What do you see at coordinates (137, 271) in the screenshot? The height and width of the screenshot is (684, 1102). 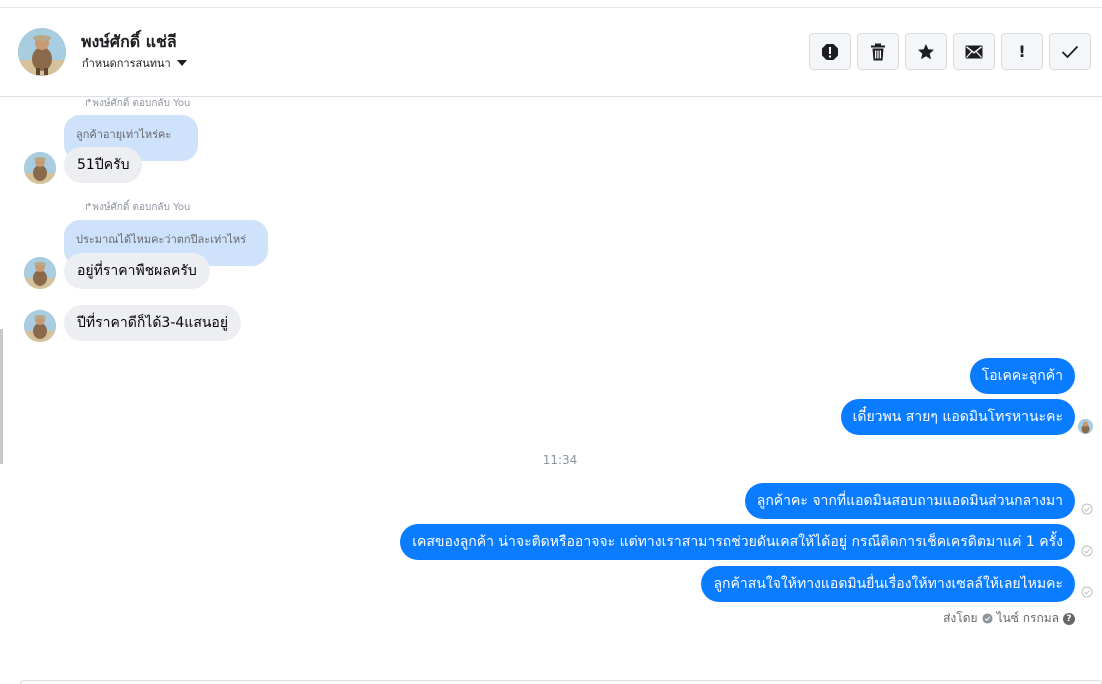 I see `incoming-message: อยู่ที่ราคาพืชผลครับ` at bounding box center [137, 271].